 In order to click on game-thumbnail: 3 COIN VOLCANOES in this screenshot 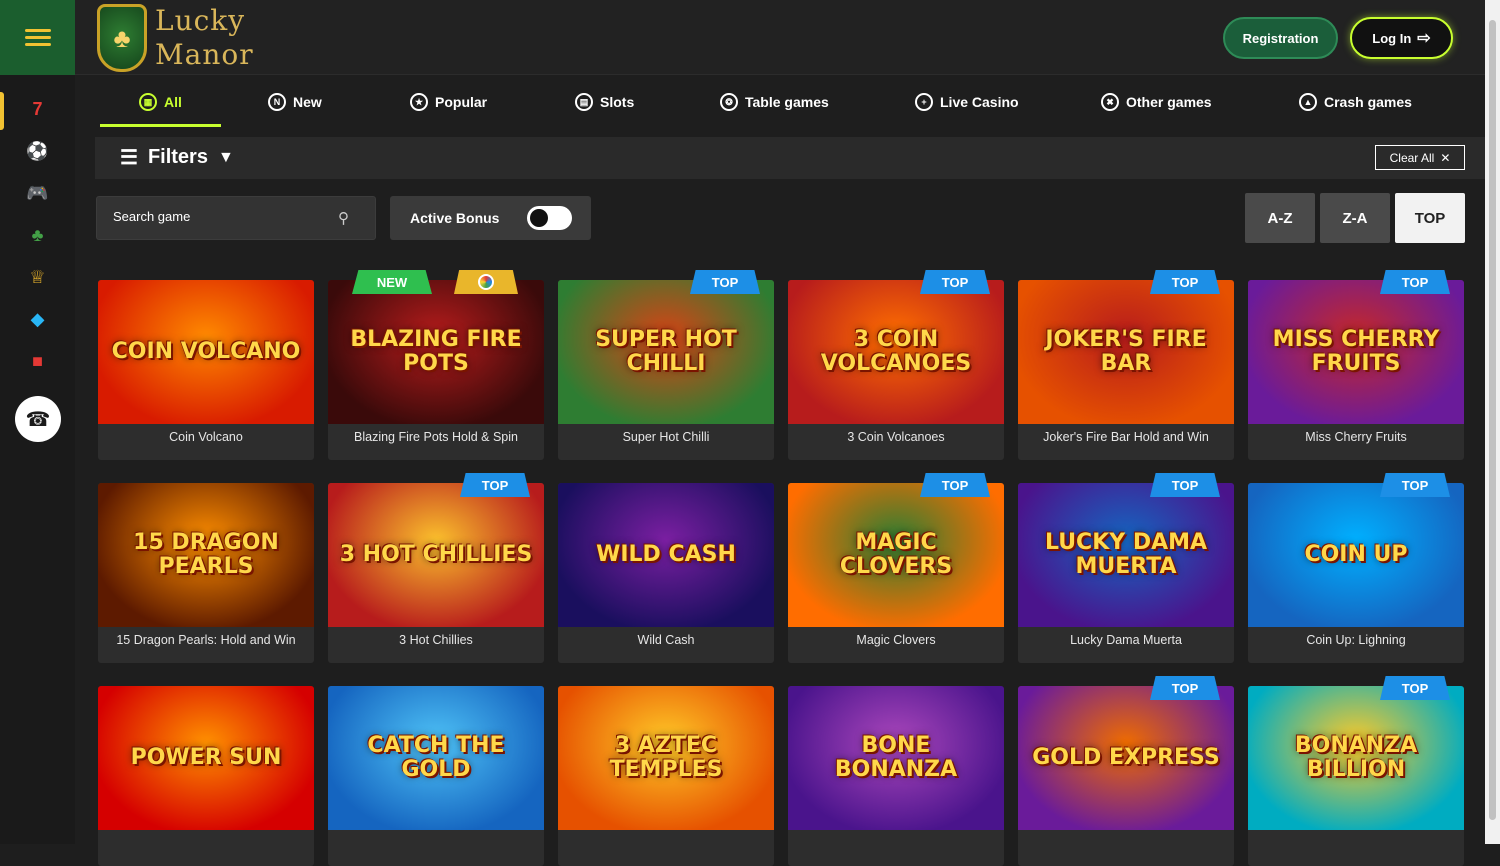, I will do `click(896, 352)`.